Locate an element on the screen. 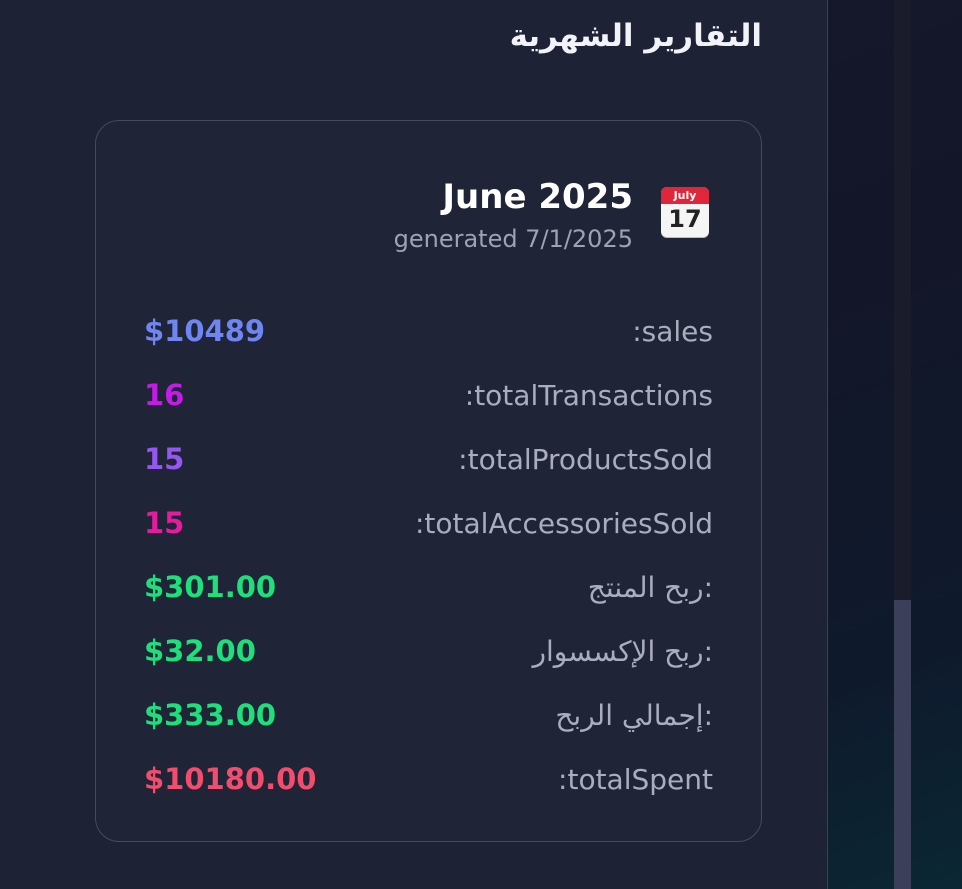 Image resolution: width=962 pixels, height=889 pixels. stat-row-total-transactions: 16 :totalTransactions is located at coordinates (428, 395).